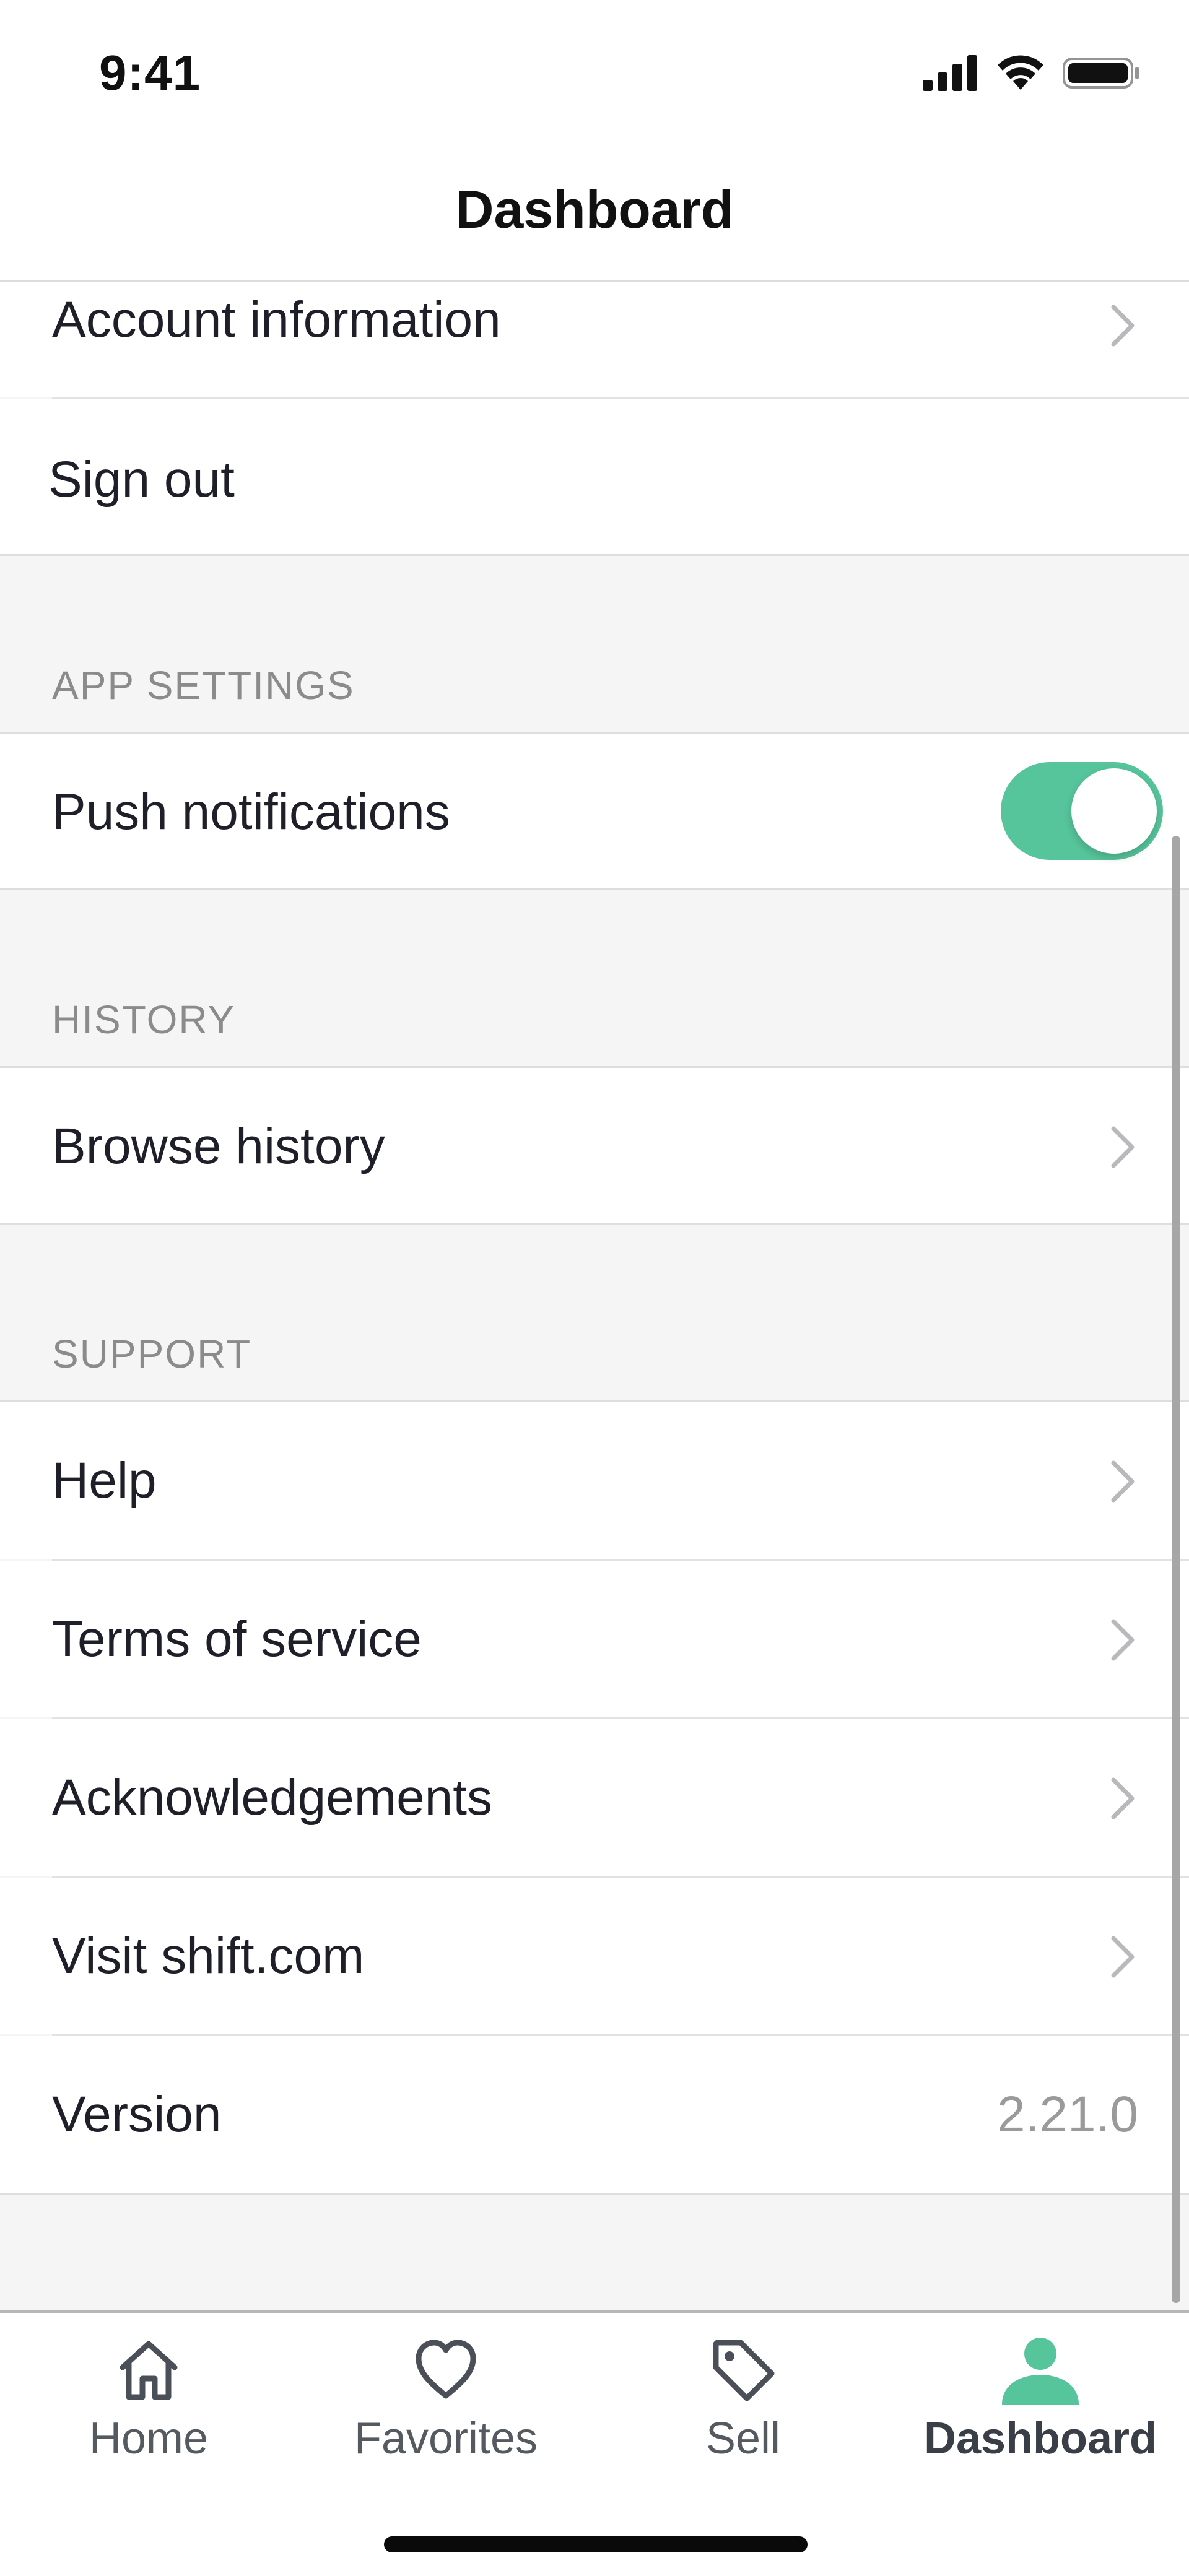 The height and width of the screenshot is (2576, 1189). I want to click on status-bar: 9:41, so click(594, 71).